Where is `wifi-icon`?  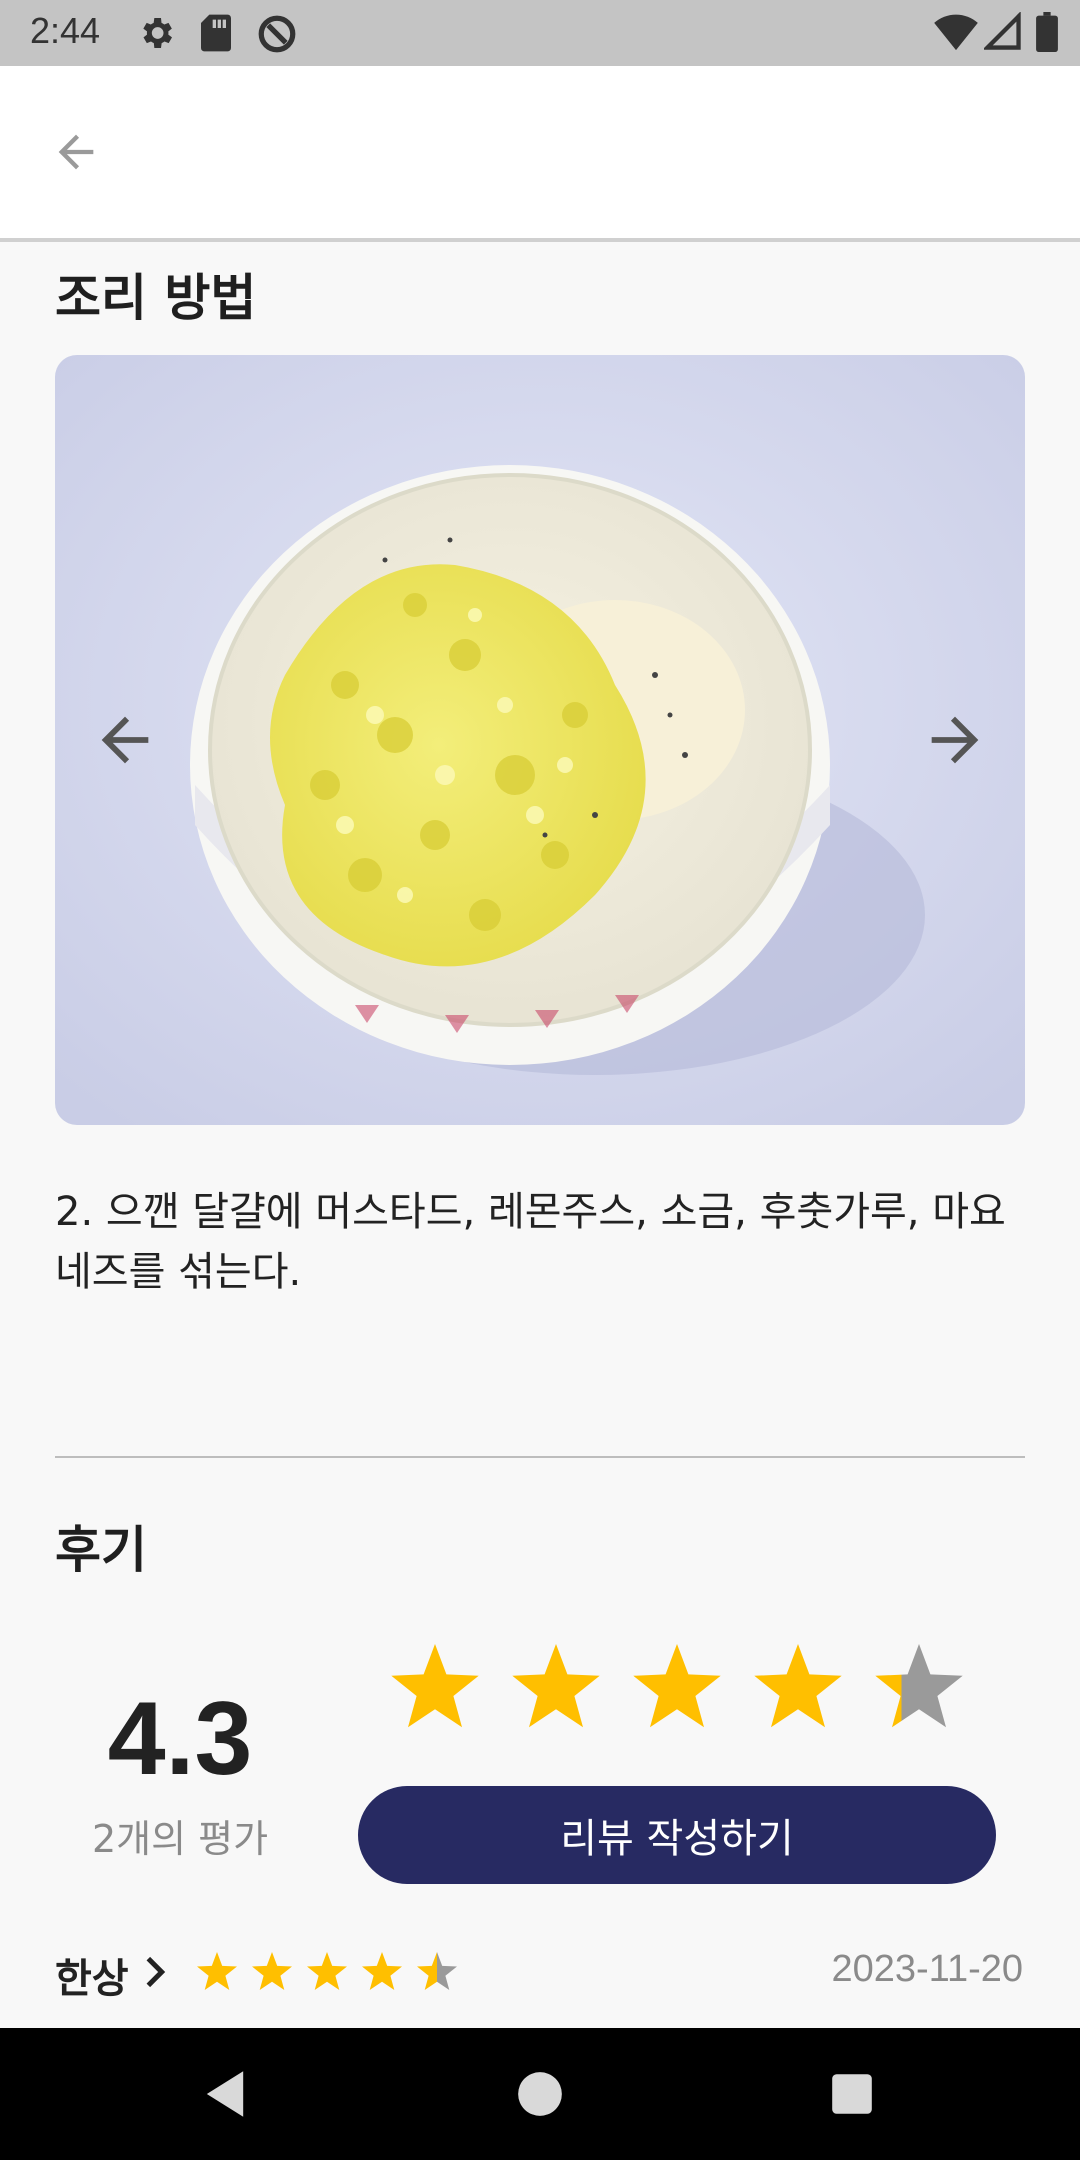
wifi-icon is located at coordinates (956, 34).